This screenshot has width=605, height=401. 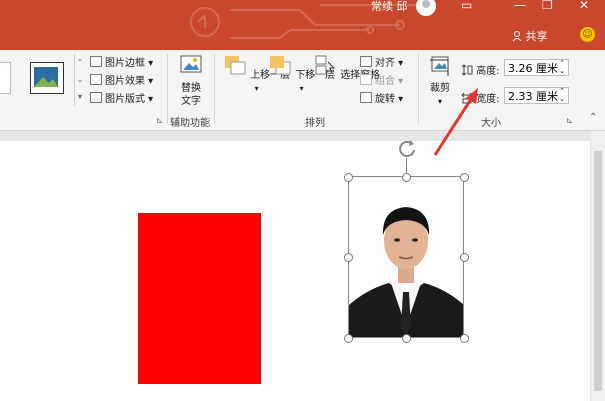 I want to click on share-button: 共享, so click(x=530, y=36).